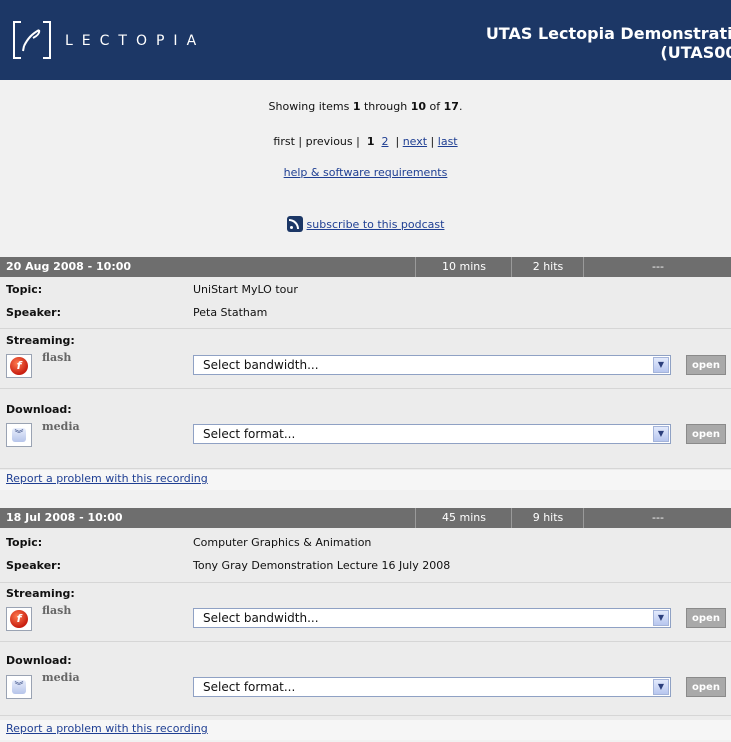  I want to click on last-link: last, so click(448, 141).